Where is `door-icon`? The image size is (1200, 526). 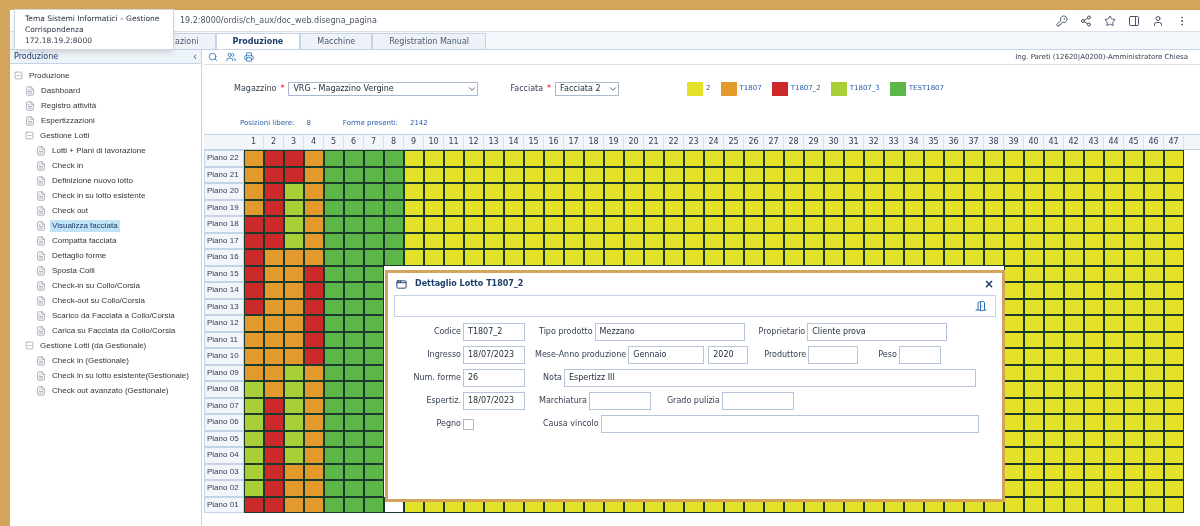
door-icon is located at coordinates (981, 306).